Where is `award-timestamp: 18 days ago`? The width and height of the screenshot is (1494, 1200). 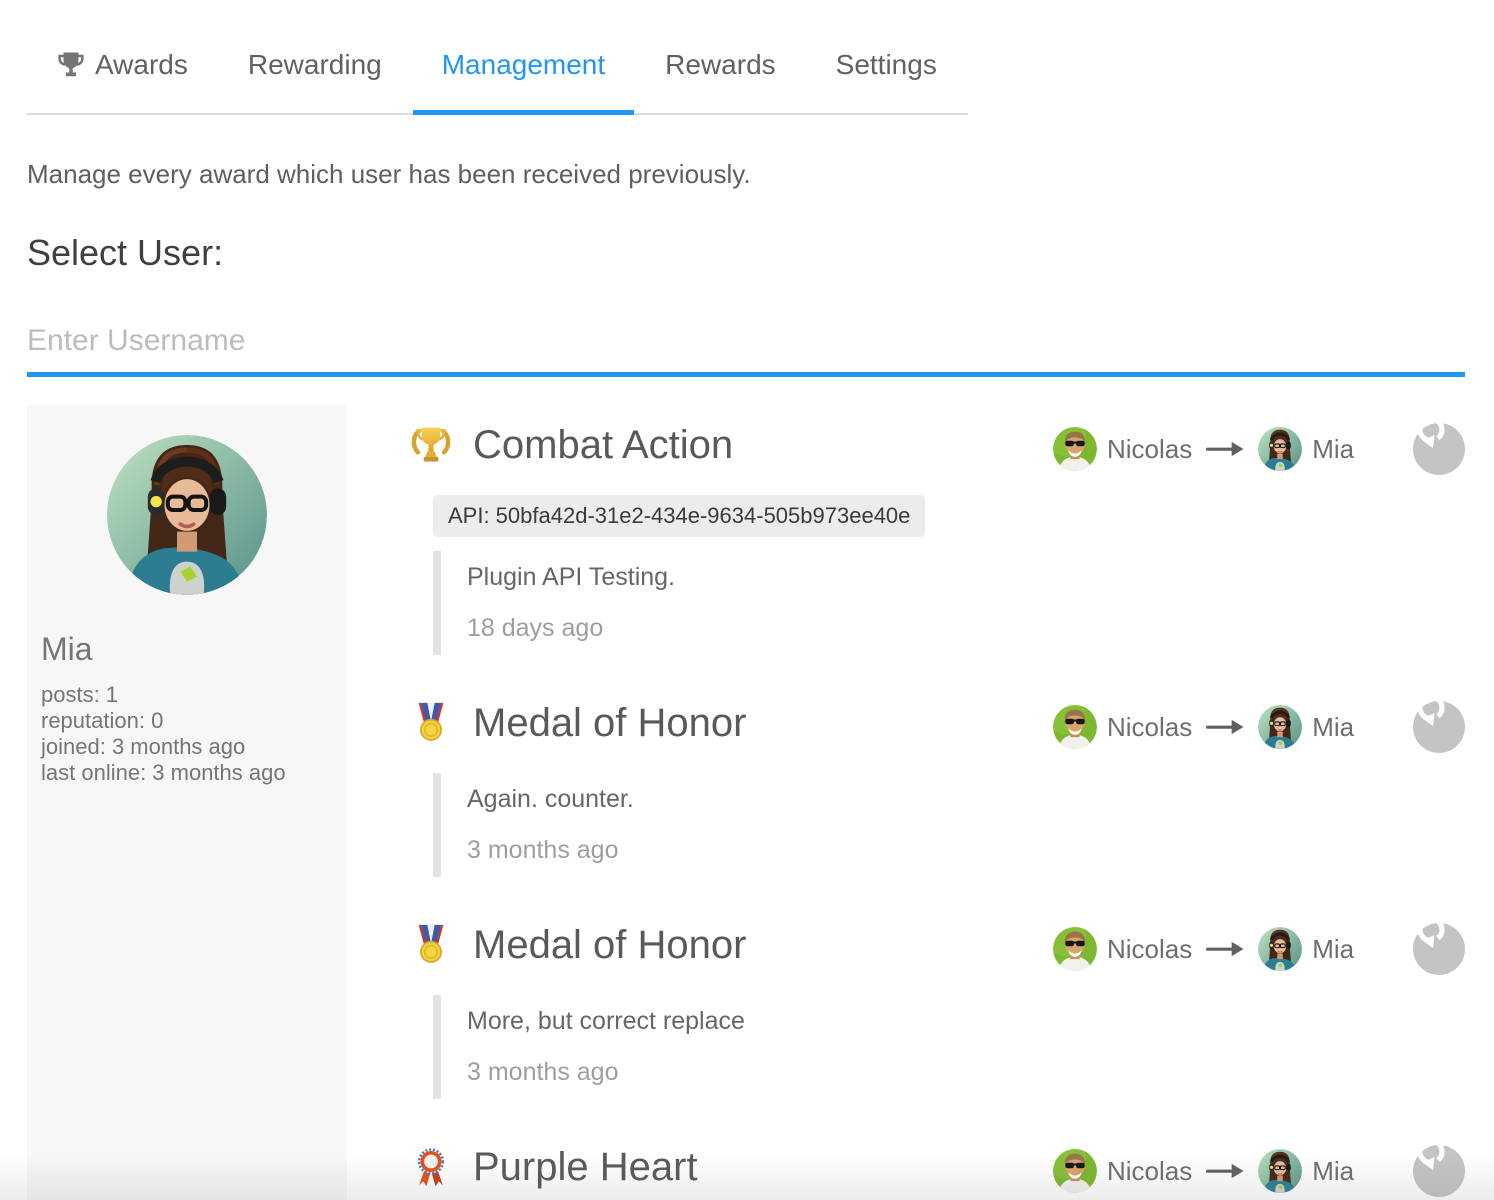
award-timestamp: 18 days ago is located at coordinates (535, 628).